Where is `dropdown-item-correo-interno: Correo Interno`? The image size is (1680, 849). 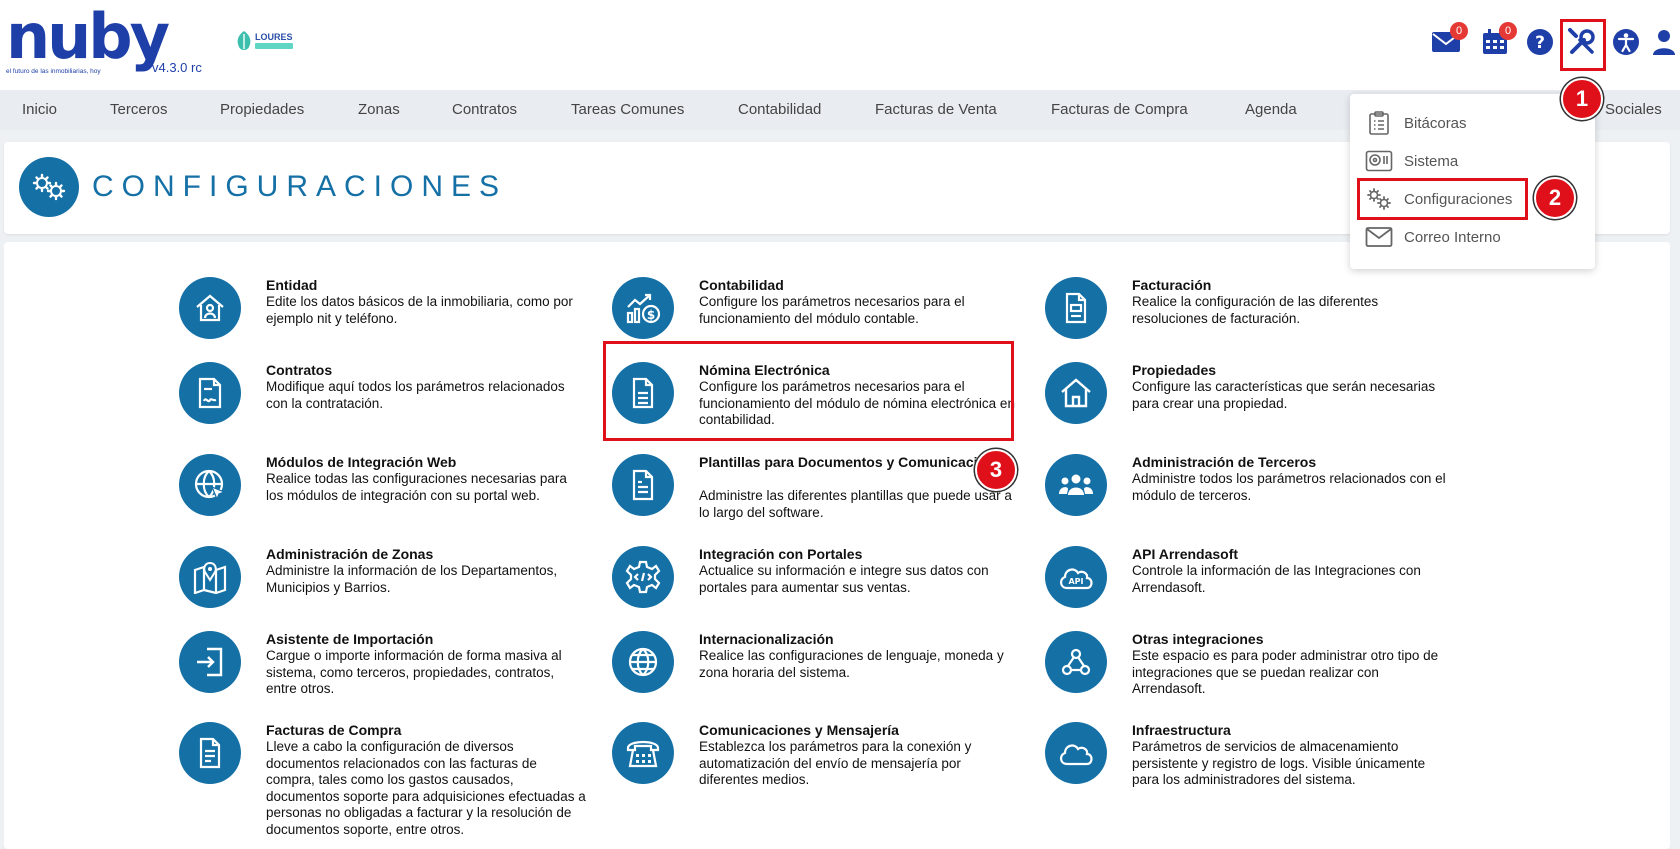 dropdown-item-correo-interno: Correo Interno is located at coordinates (1432, 237).